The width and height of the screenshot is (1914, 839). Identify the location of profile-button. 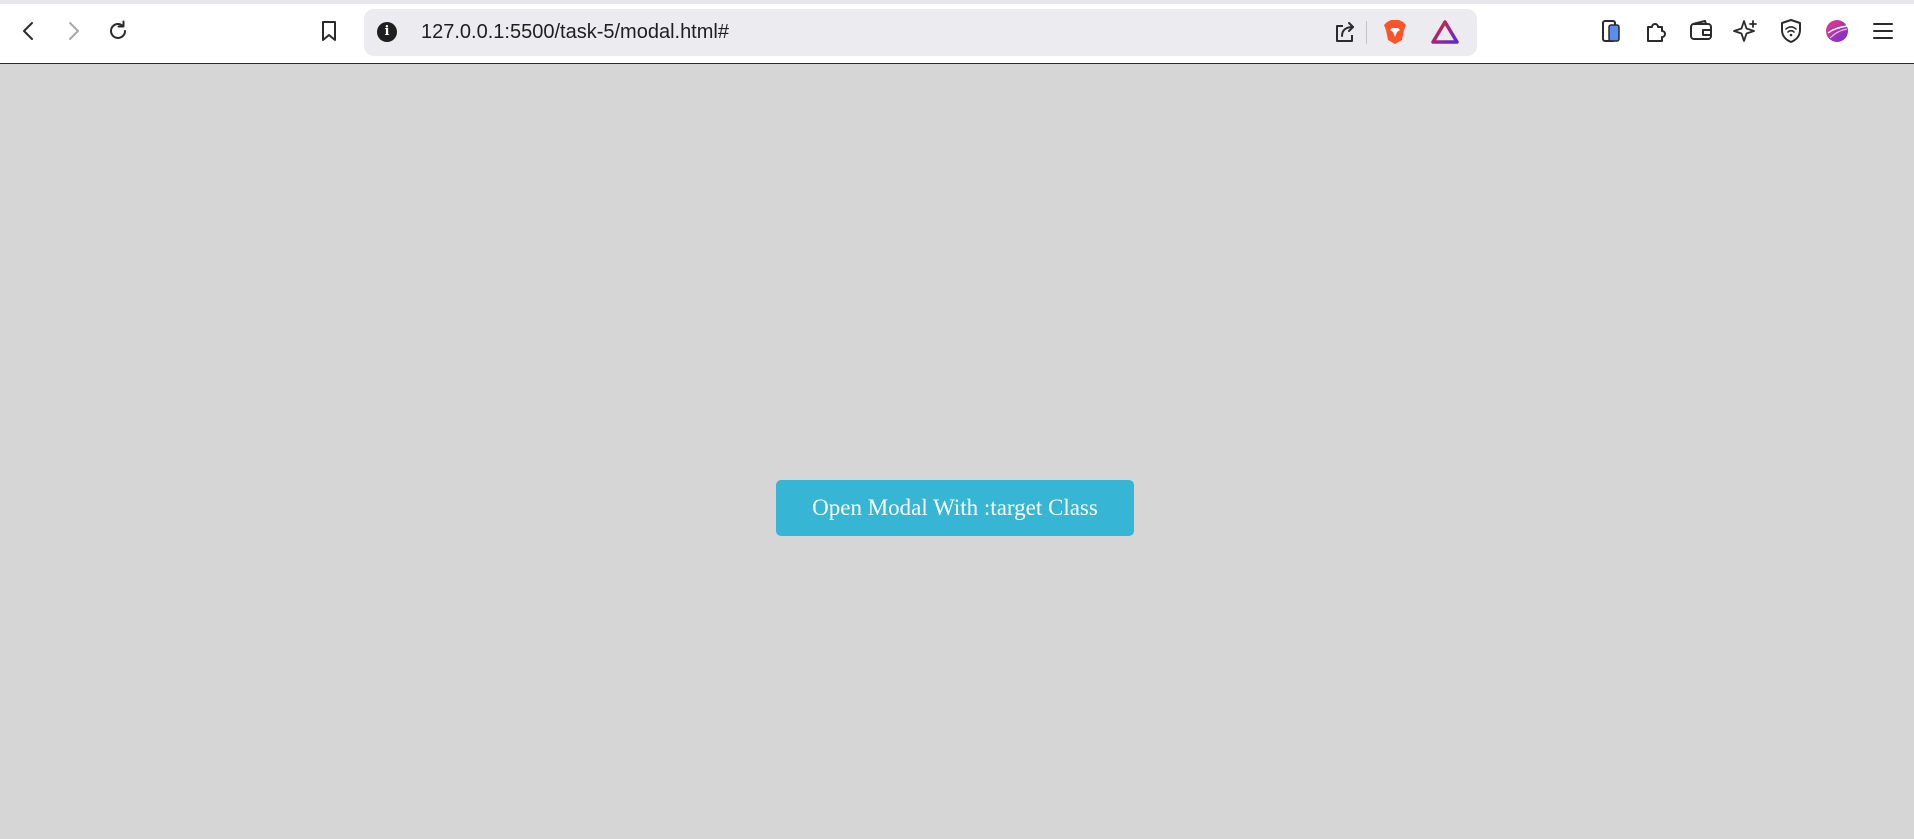
(1837, 31).